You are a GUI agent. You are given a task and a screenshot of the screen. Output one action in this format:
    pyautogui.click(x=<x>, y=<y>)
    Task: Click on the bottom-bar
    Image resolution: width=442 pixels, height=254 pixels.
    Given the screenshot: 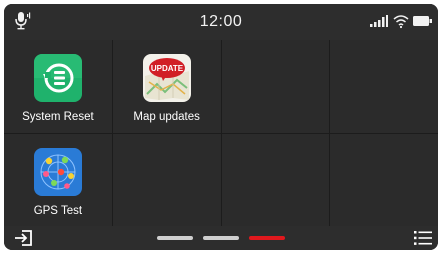 What is the action you would take?
    pyautogui.click(x=221, y=238)
    